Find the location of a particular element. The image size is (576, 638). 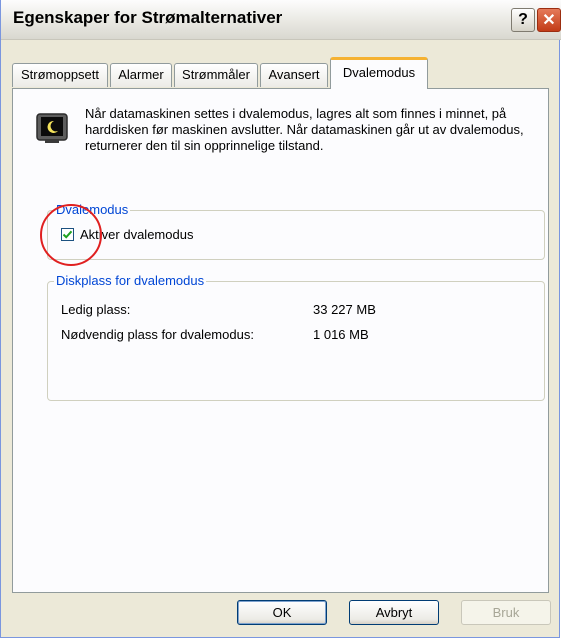

apply-button: Bruk is located at coordinates (506, 612).